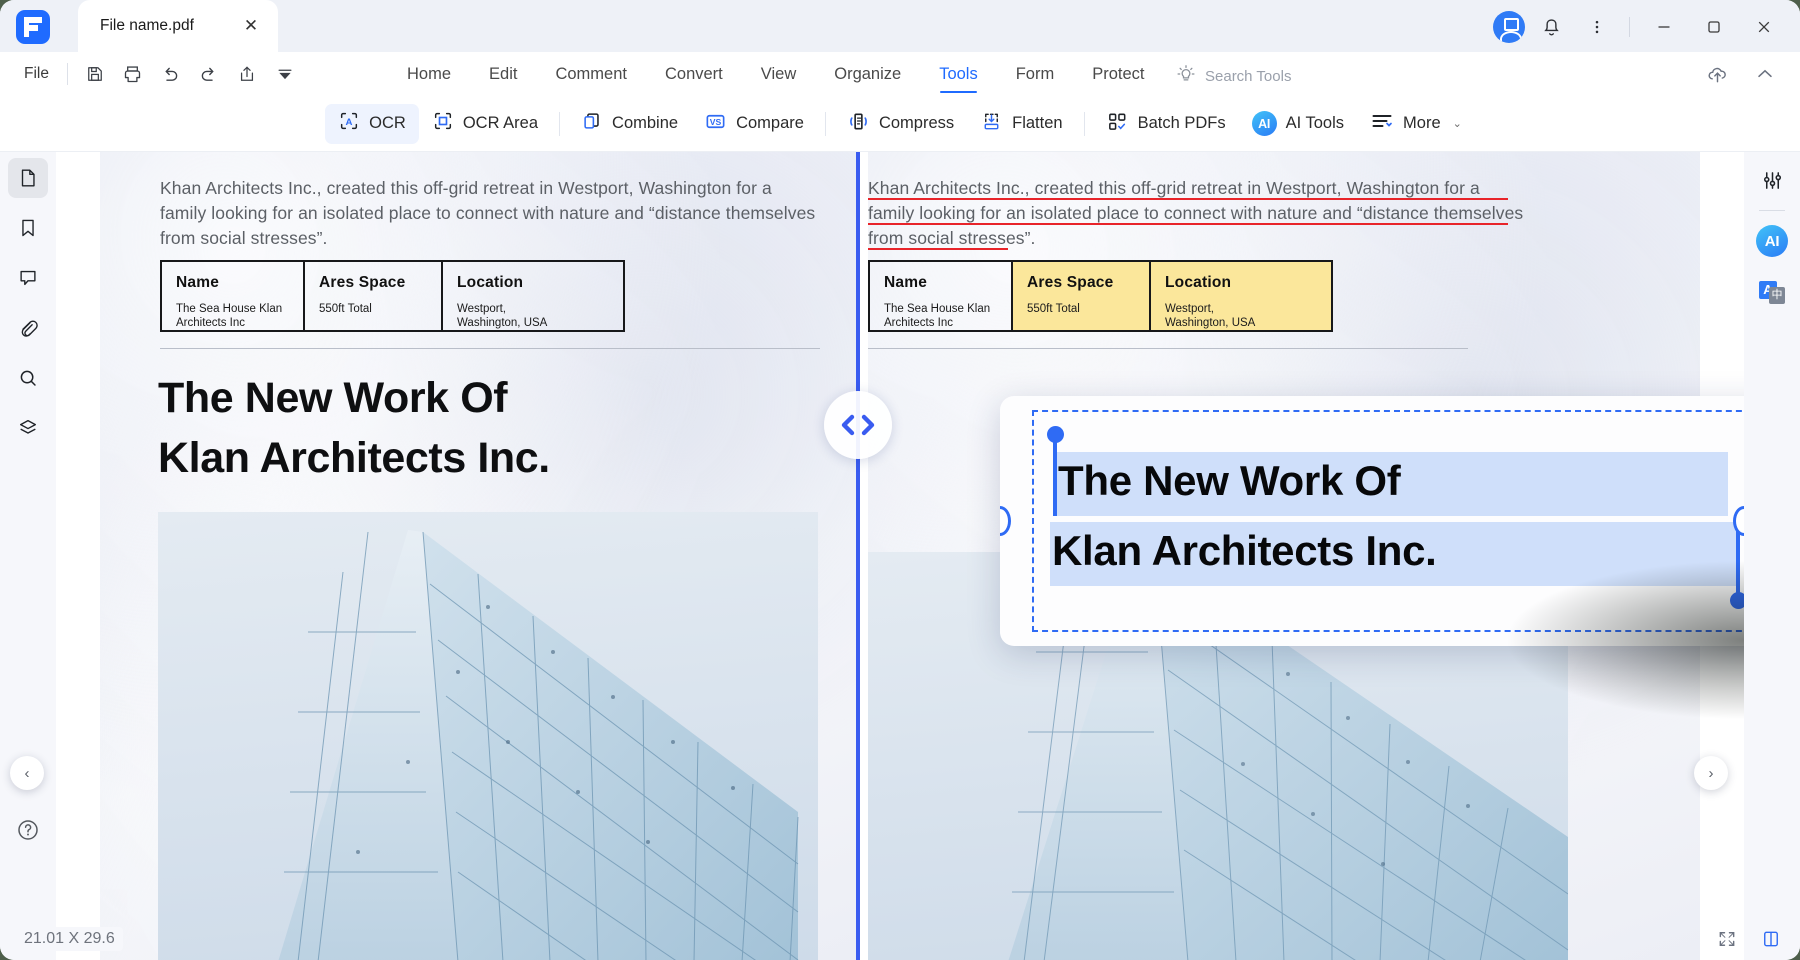 The image size is (1800, 960). I want to click on more-tools-button: More ⌄, so click(1416, 124).